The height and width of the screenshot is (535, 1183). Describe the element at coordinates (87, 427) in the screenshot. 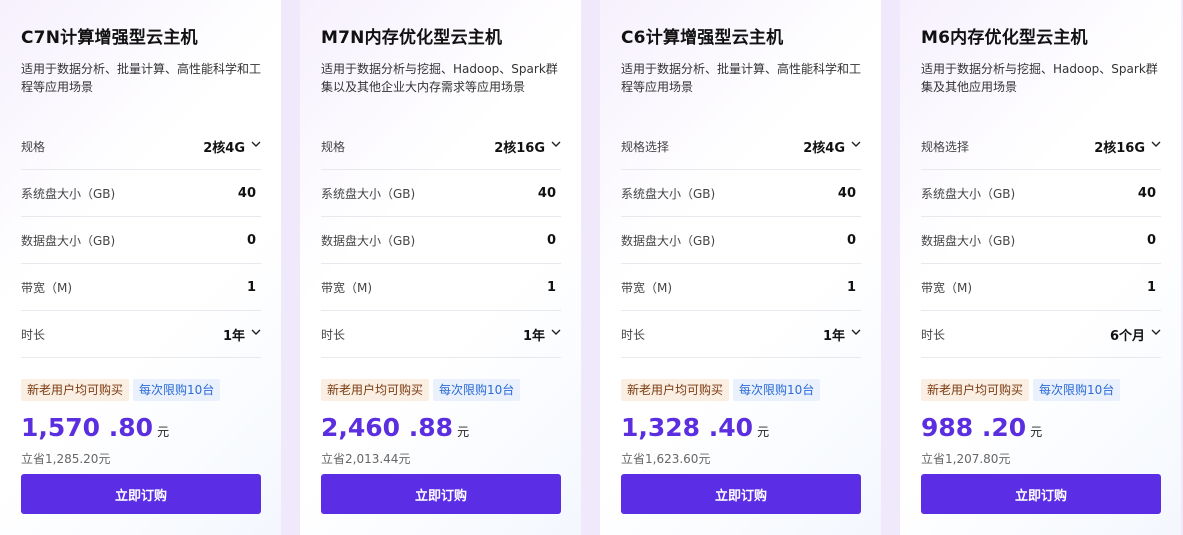

I see `price-amount: 1,570 .80` at that location.